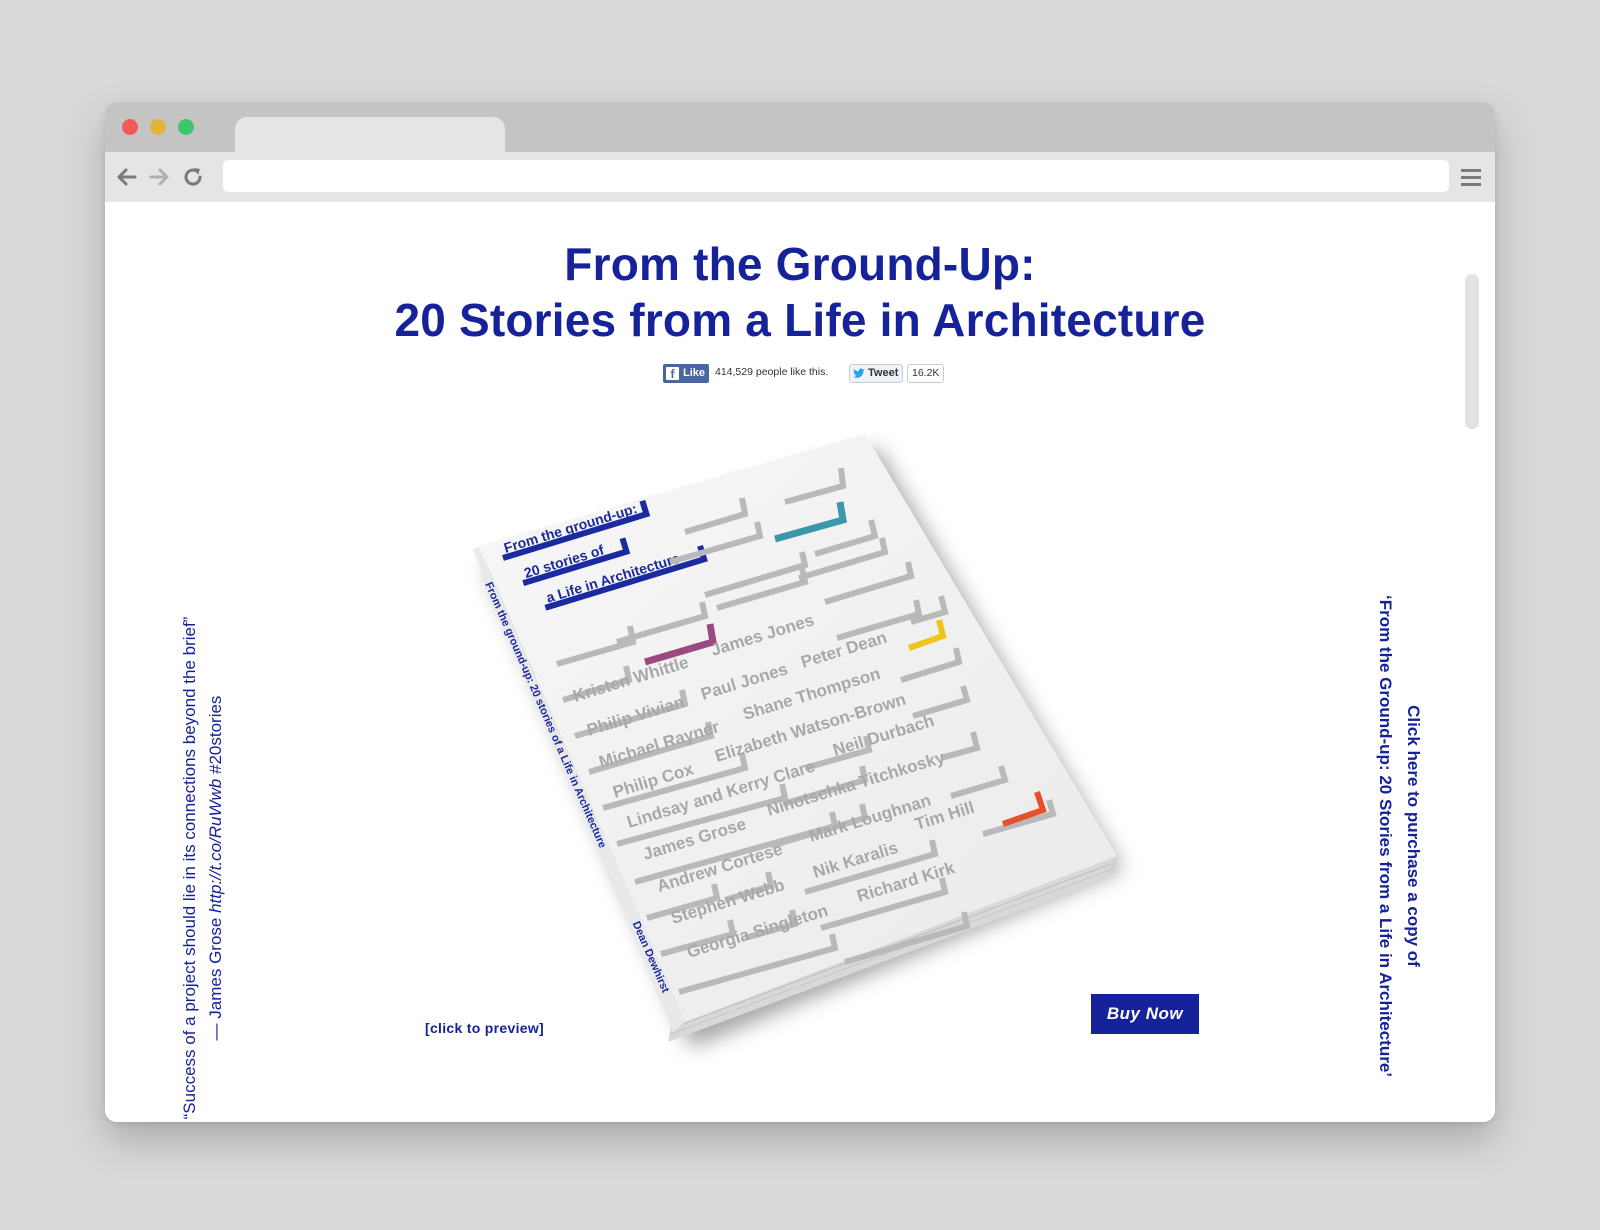 This screenshot has width=1600, height=1230. I want to click on cover-name: Lindsay and Kerry Clare, so click(721, 793).